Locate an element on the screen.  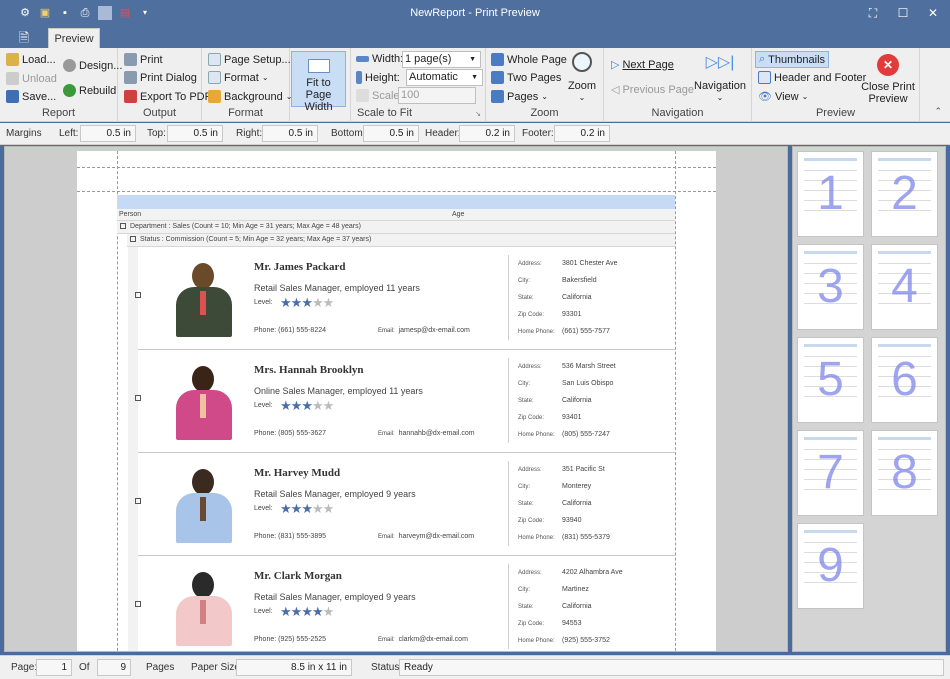
top-margin-field: 0.5 in is located at coordinates (195, 133).